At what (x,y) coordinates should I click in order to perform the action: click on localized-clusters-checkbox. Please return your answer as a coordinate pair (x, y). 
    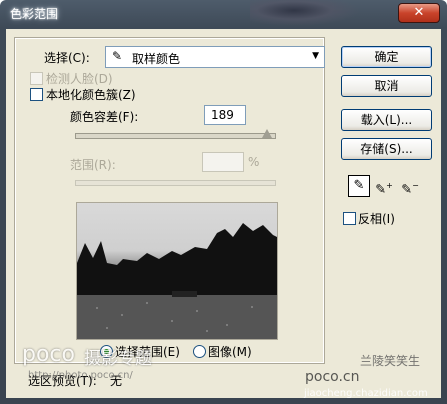
    Looking at the image, I should click on (36, 94).